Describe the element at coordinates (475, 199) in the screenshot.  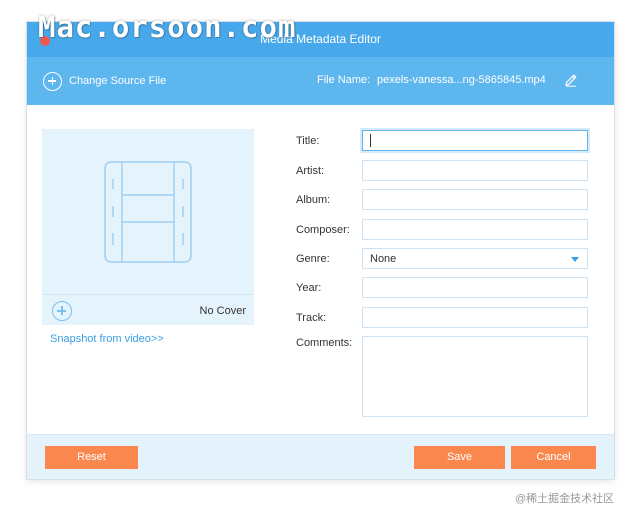
I see `album-input` at that location.